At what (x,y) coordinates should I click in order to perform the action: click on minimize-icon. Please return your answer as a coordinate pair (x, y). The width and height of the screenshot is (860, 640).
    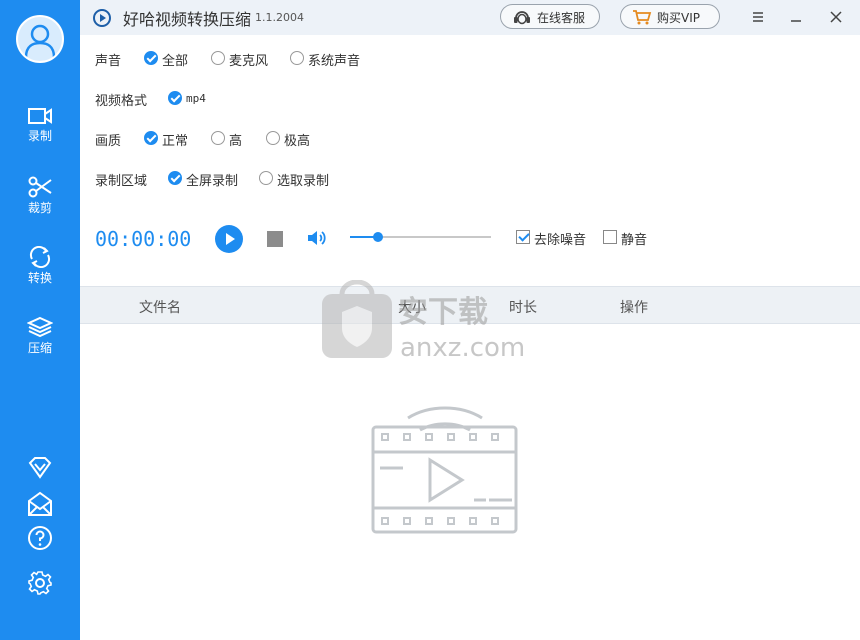
    Looking at the image, I should click on (796, 17).